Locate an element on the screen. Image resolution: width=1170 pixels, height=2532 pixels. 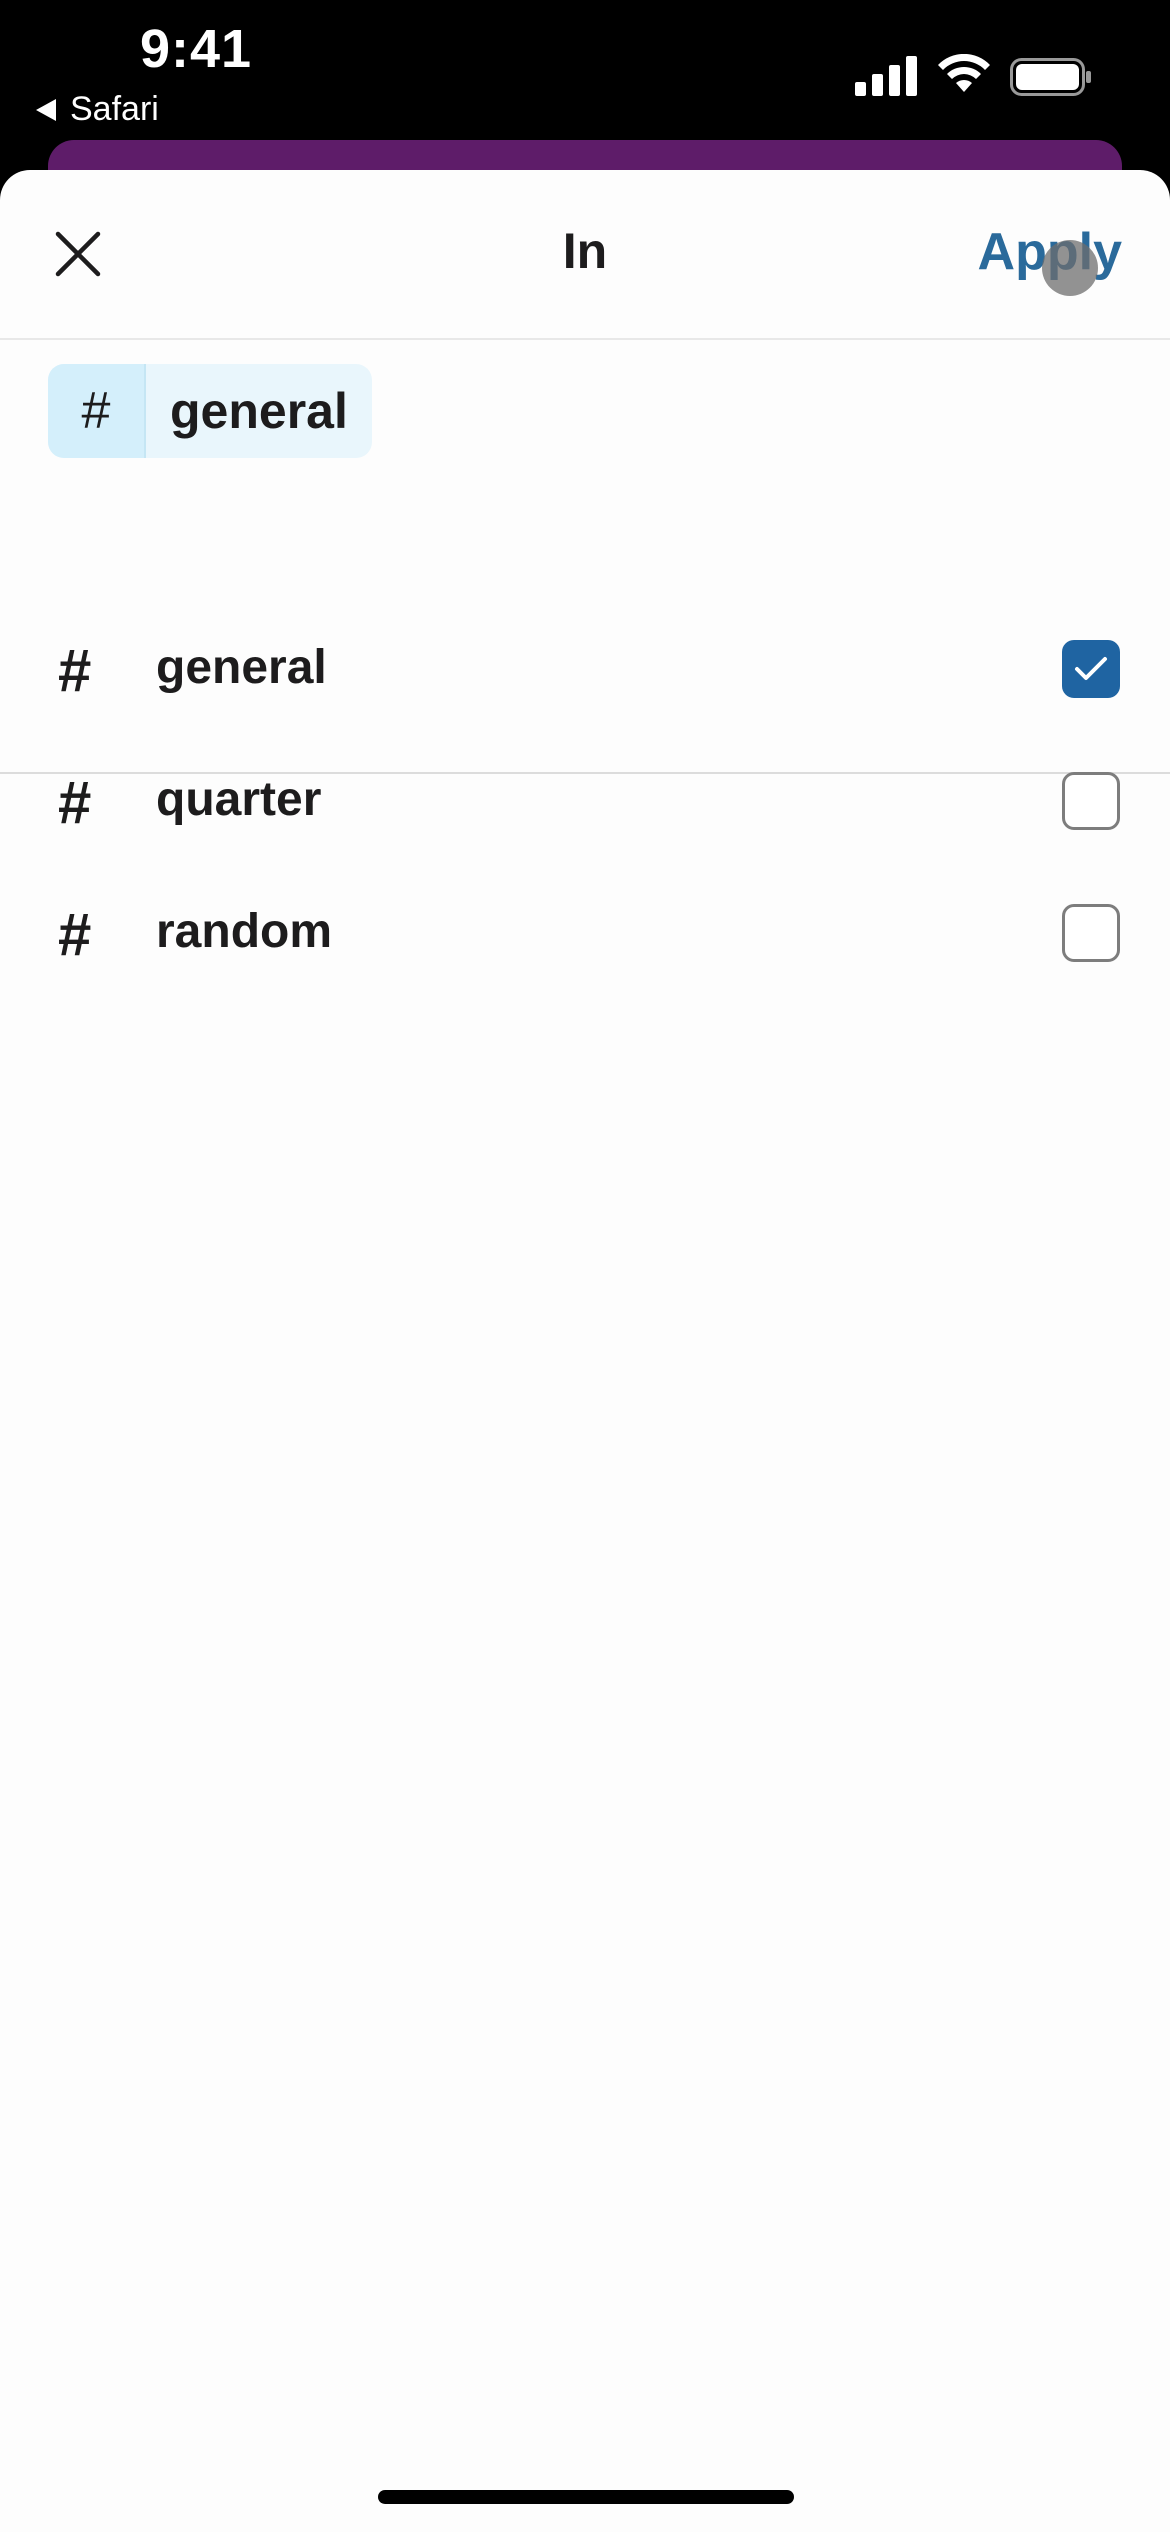
channel-checkbox-quarter is located at coordinates (1091, 801).